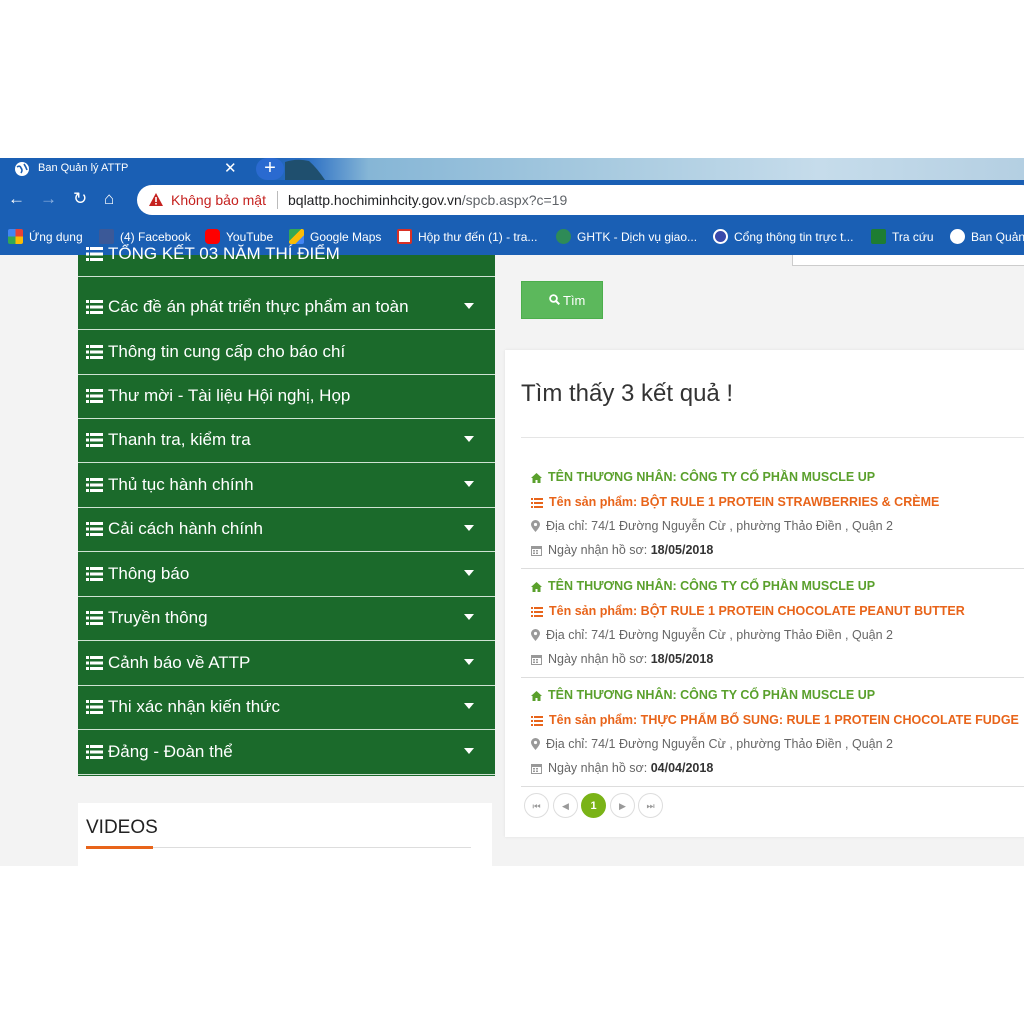 The width and height of the screenshot is (1024, 1024). I want to click on videos-accent-bar, so click(119, 847).